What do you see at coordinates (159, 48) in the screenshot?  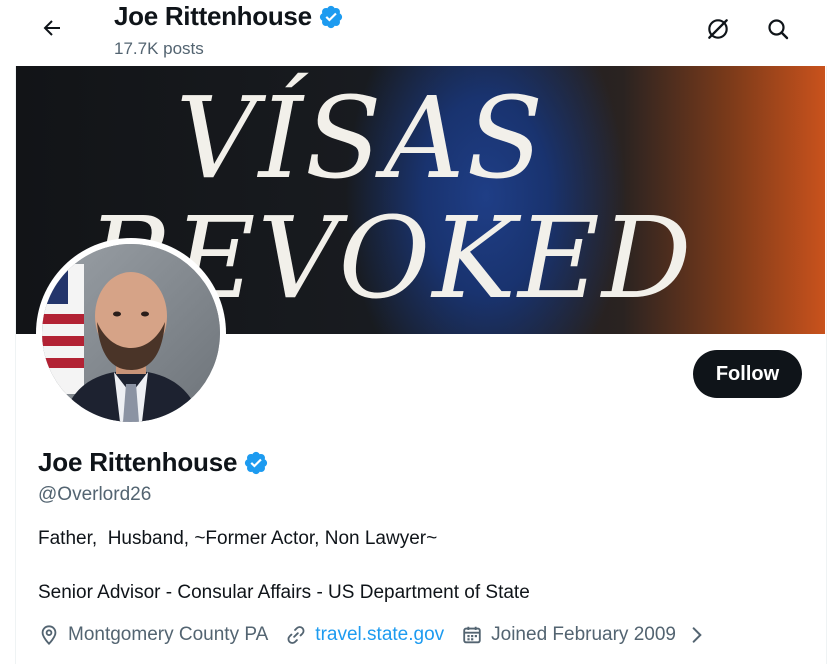 I see `header-post-count: 17.7K posts` at bounding box center [159, 48].